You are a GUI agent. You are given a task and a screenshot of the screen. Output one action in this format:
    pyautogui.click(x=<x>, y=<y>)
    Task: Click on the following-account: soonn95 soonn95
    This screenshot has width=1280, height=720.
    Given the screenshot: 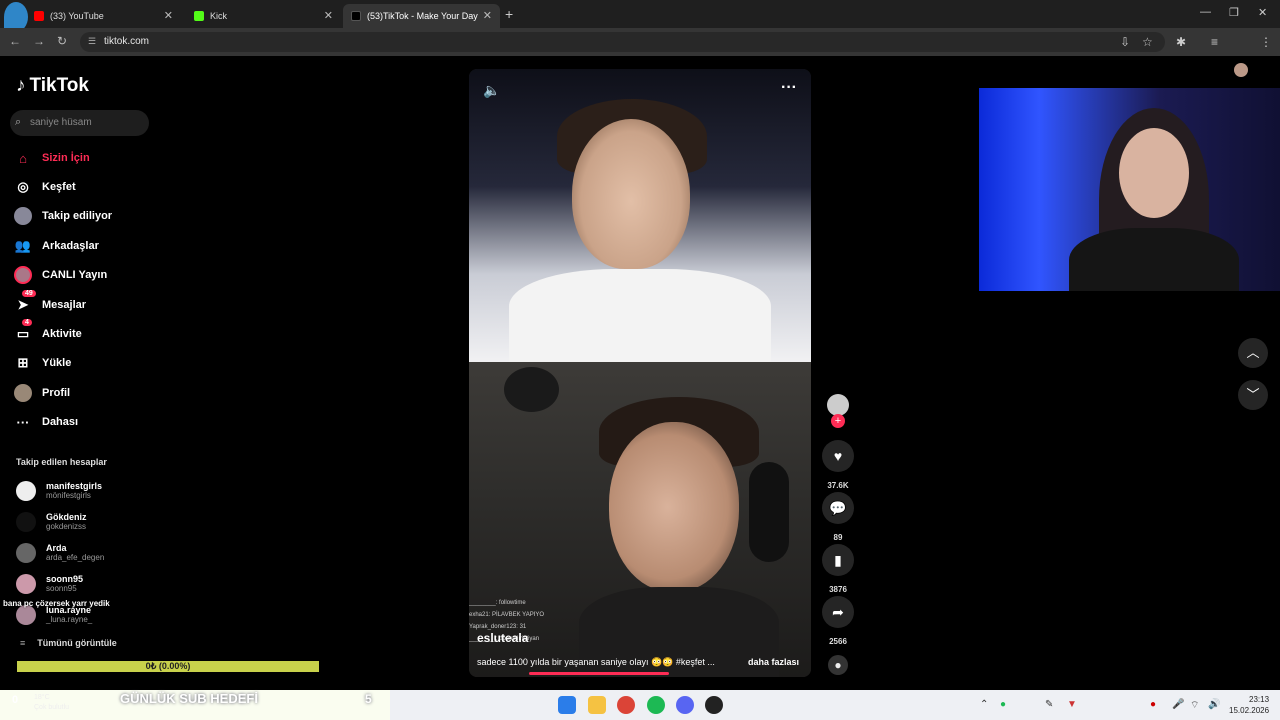 What is the action you would take?
    pyautogui.click(x=49, y=584)
    